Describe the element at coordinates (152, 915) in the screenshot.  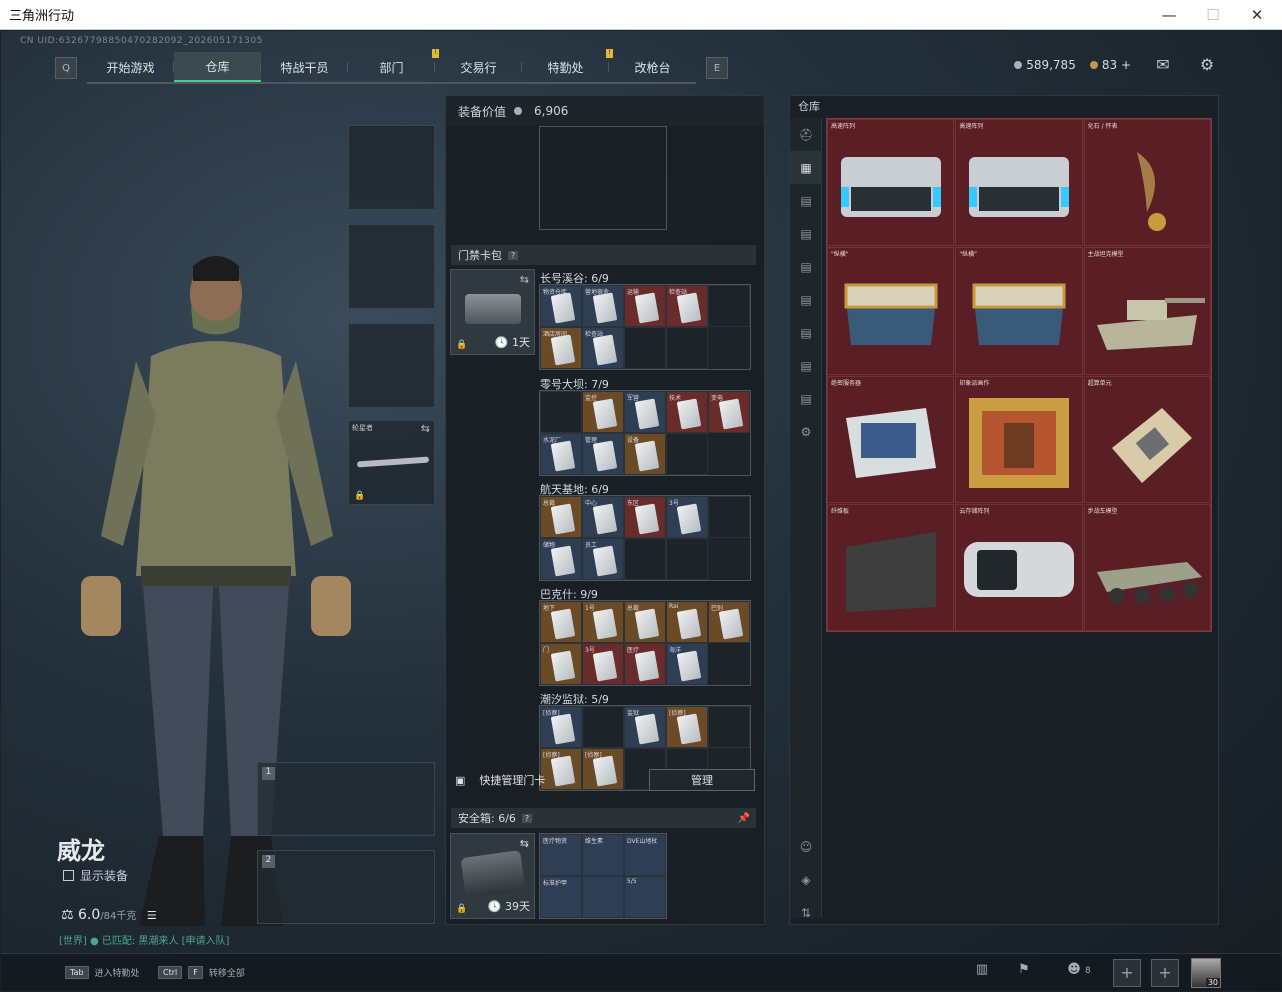
I see `list-icon: ☰` at that location.